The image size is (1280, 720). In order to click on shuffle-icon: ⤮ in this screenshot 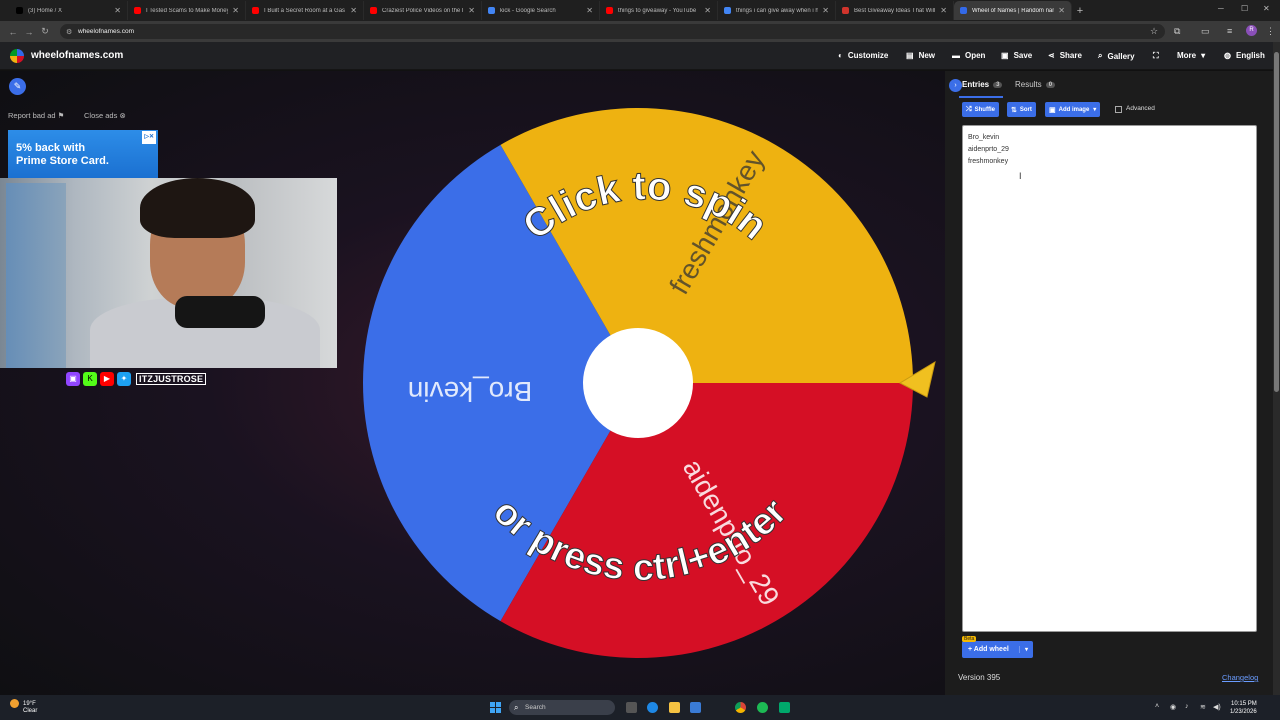, I will do `click(969, 109)`.